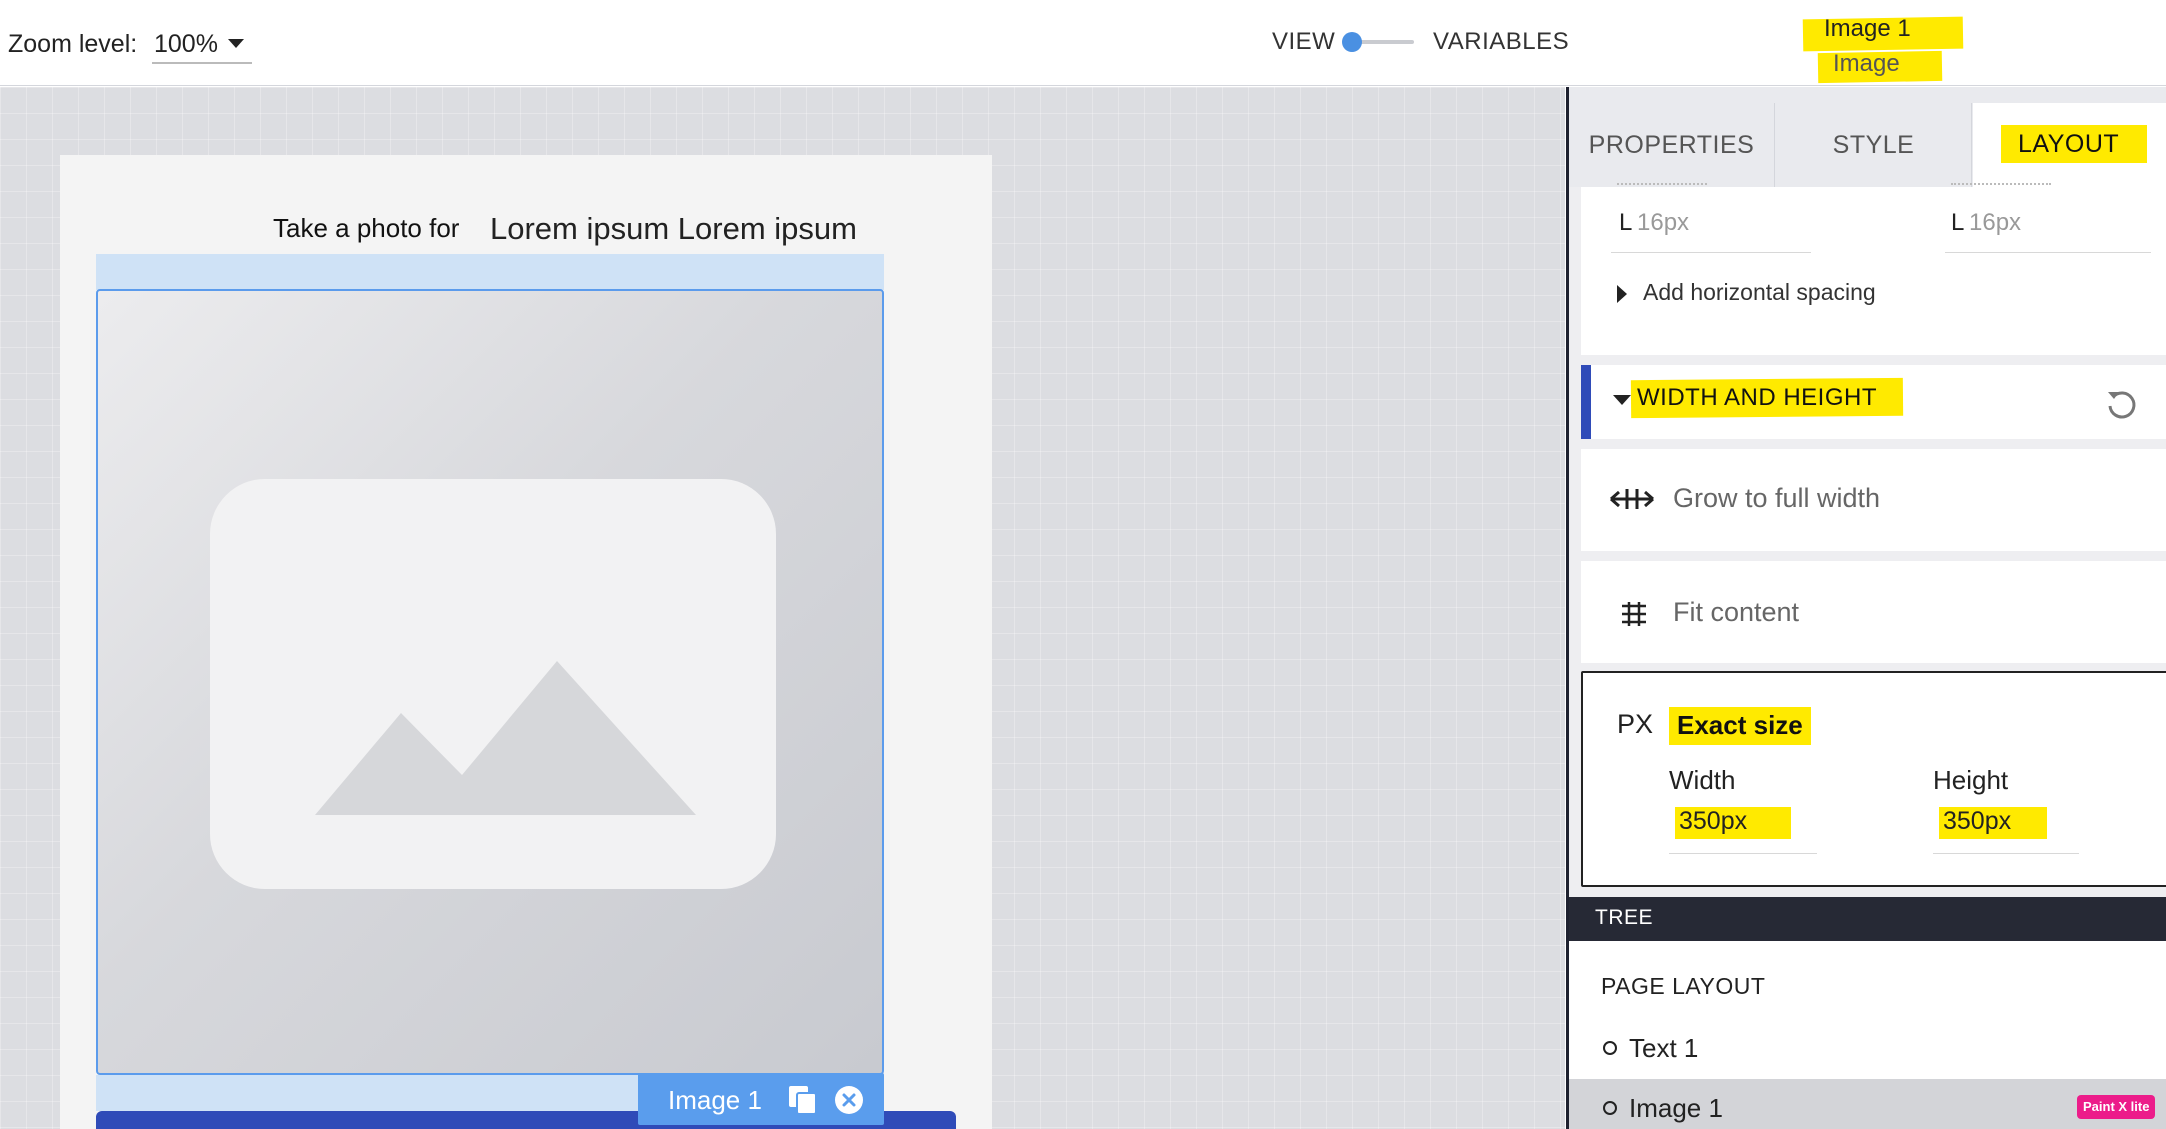 Image resolution: width=2166 pixels, height=1129 pixels. Describe the element at coordinates (1873, 269) in the screenshot. I see `spacing-card: L 16px L 16px Add horizontal spacing` at that location.